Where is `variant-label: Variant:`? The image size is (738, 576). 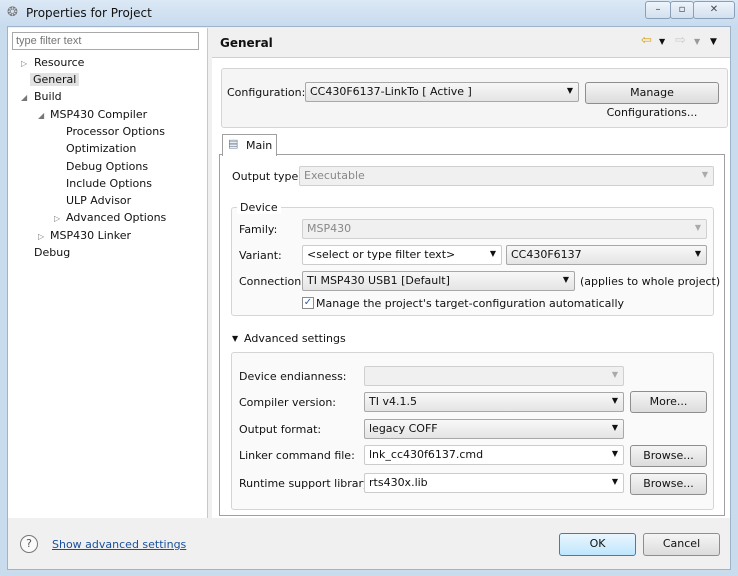 variant-label: Variant: is located at coordinates (260, 255).